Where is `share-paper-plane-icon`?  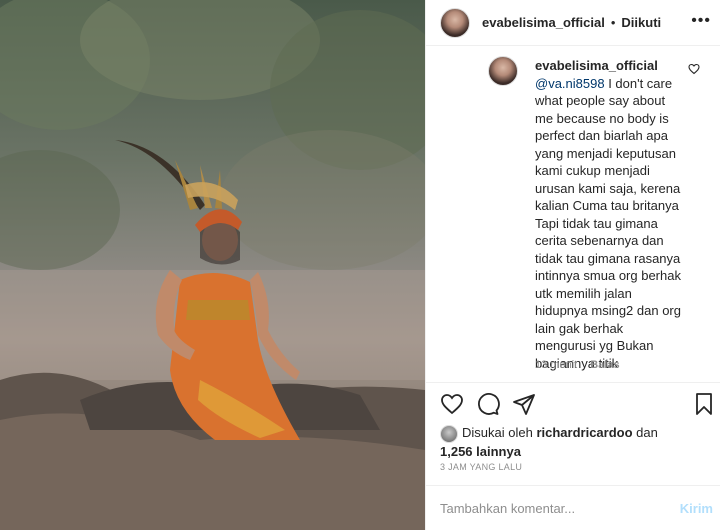
share-paper-plane-icon is located at coordinates (524, 404).